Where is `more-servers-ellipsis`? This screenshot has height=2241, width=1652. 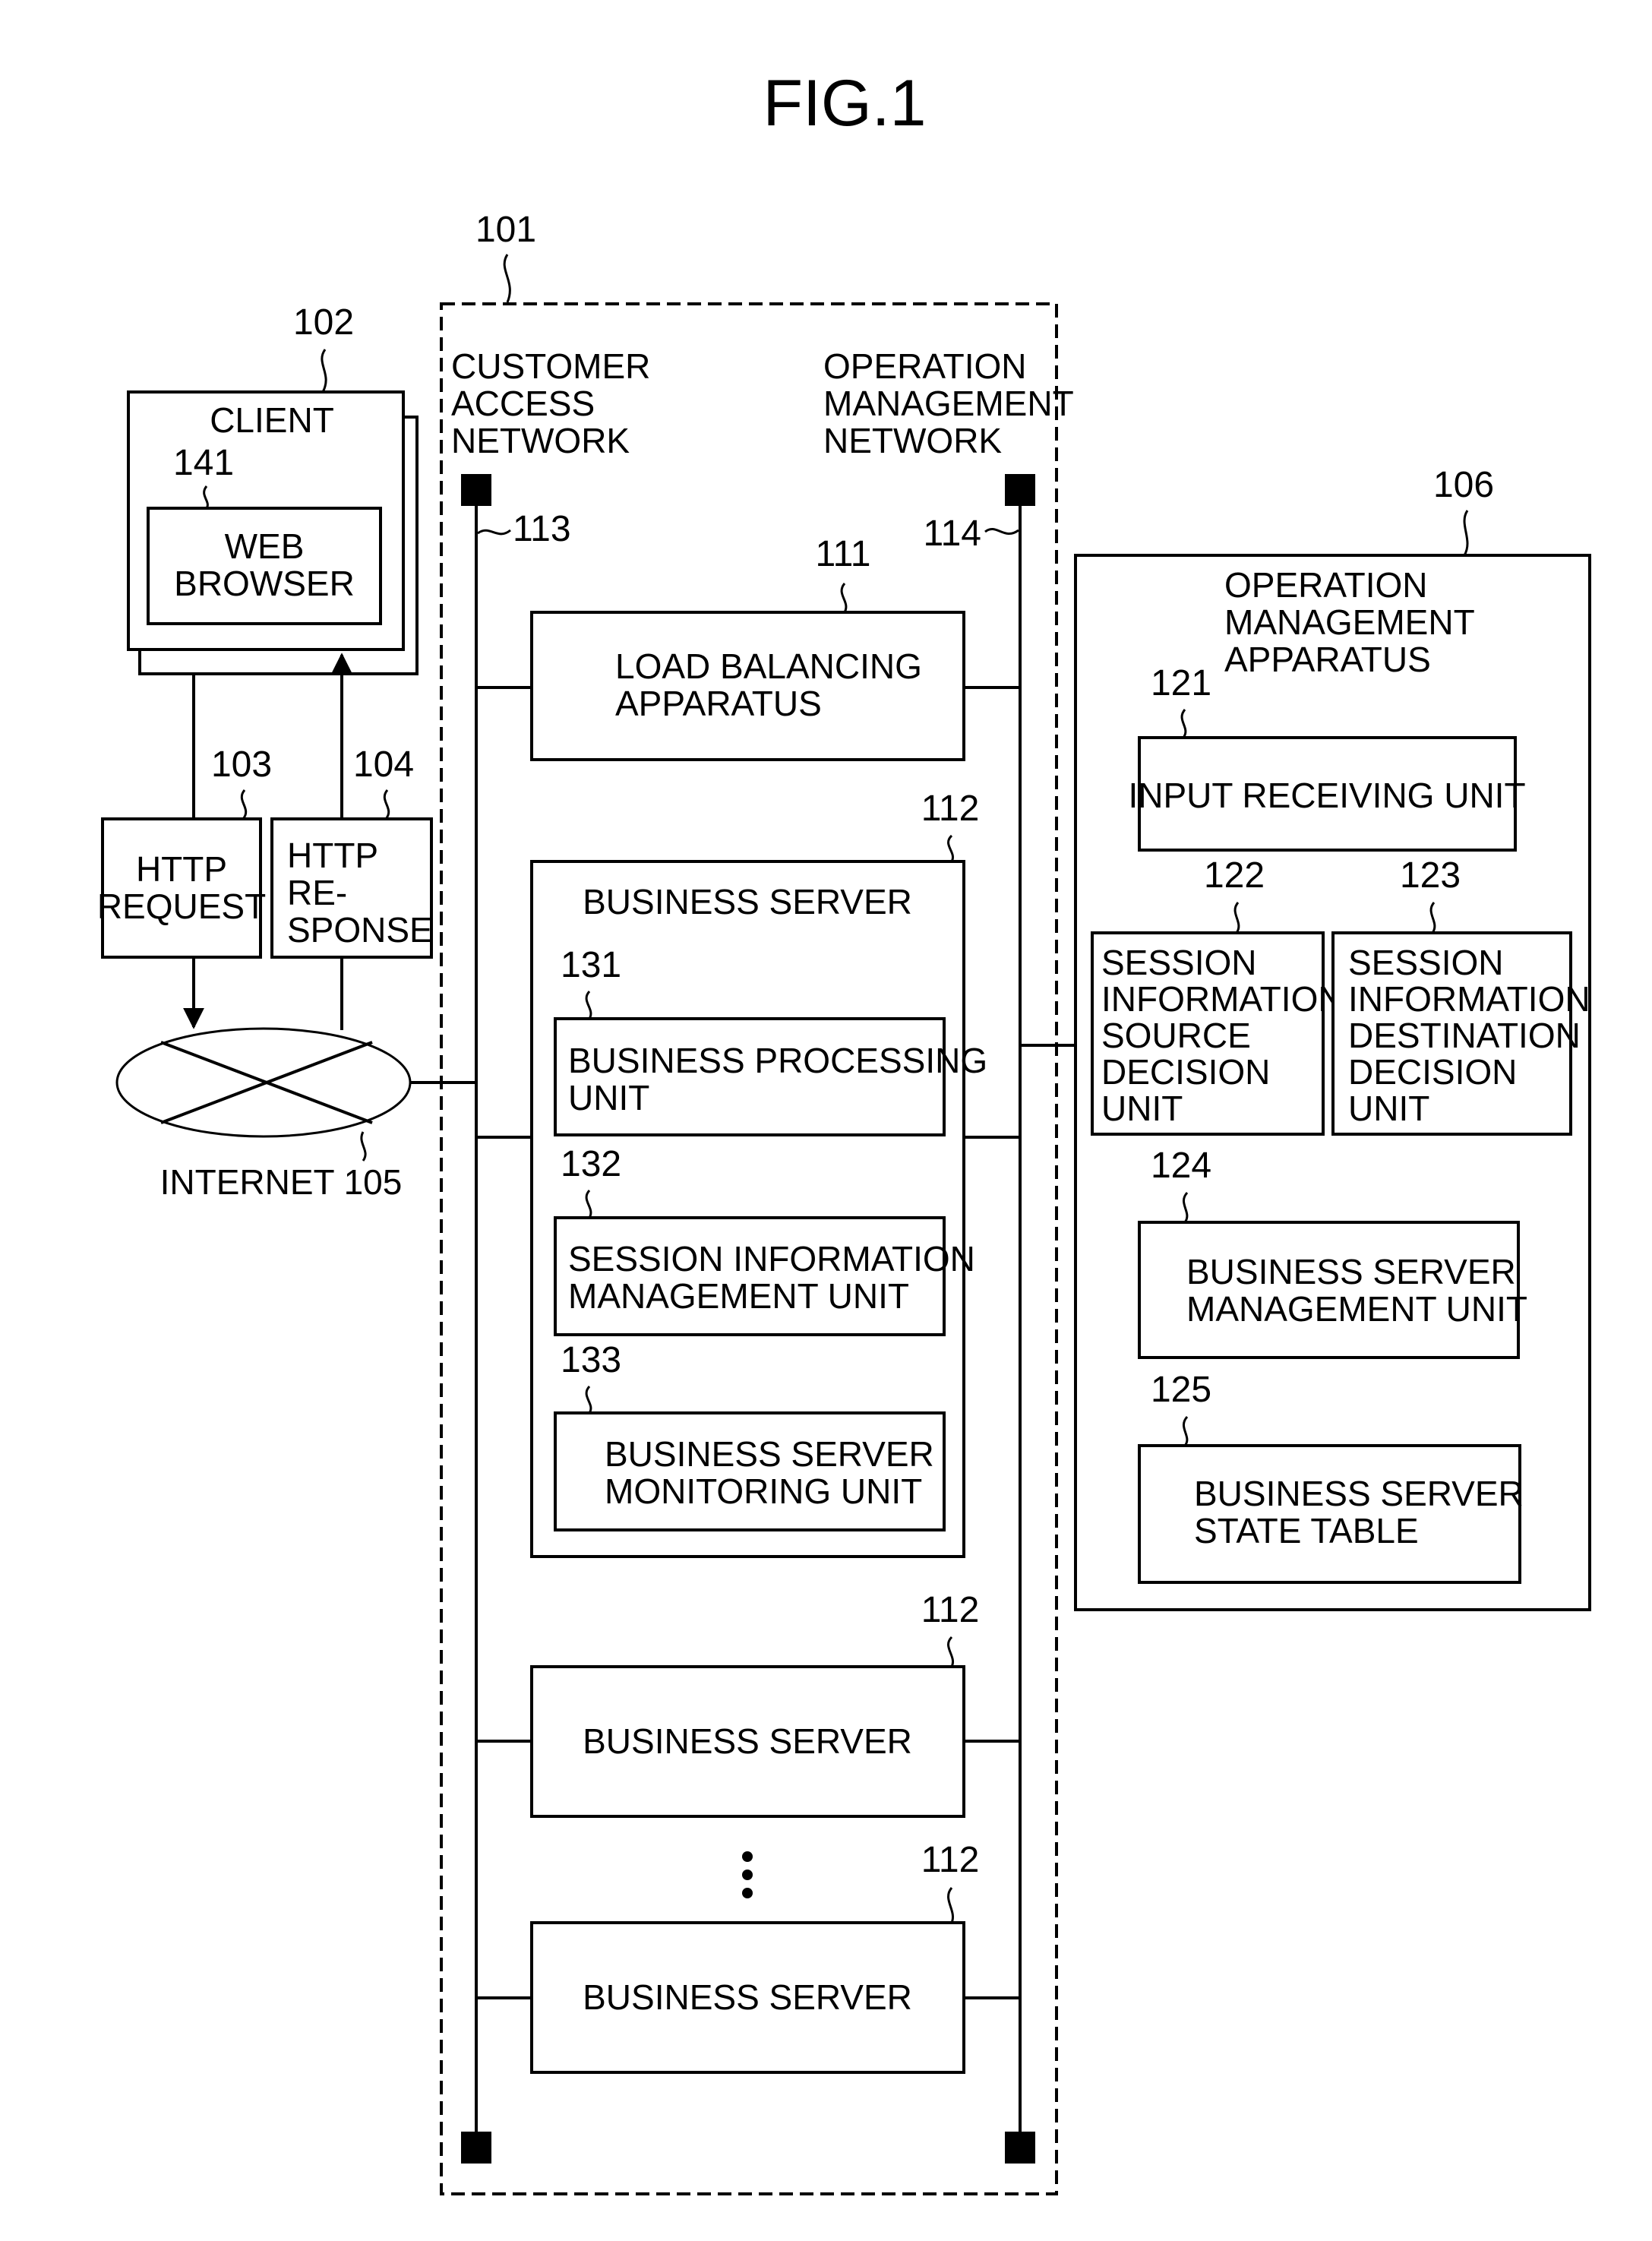
more-servers-ellipsis is located at coordinates (747, 1874).